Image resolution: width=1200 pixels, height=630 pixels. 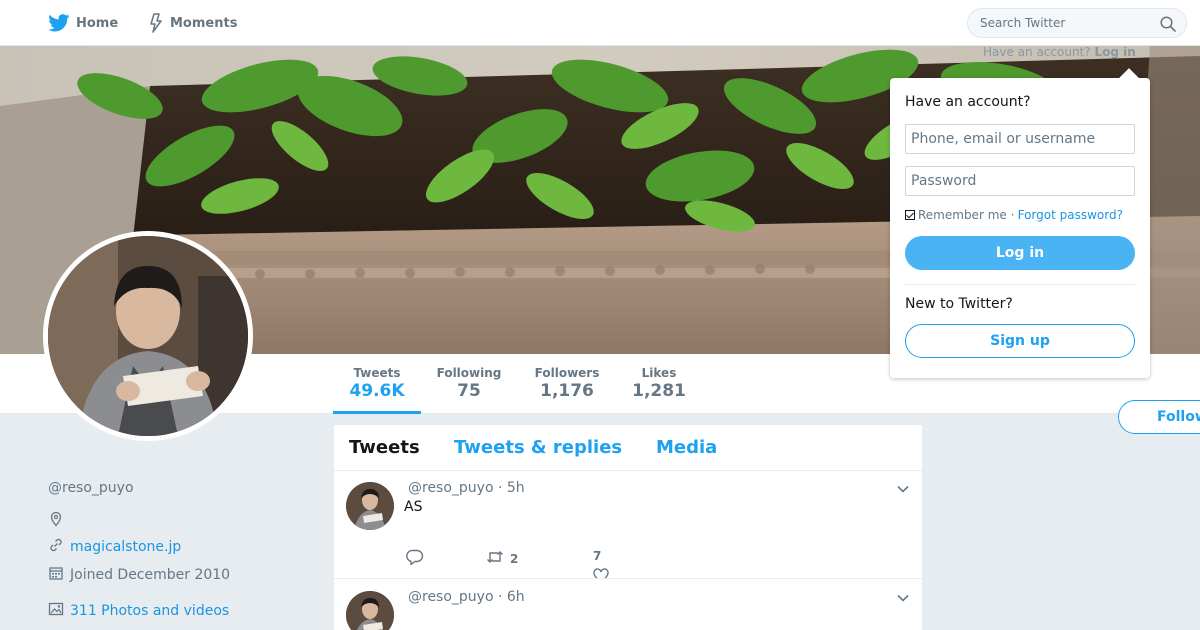 What do you see at coordinates (628, 448) in the screenshot?
I see `timeline-tabs: Tweets Tweets & replies Media` at bounding box center [628, 448].